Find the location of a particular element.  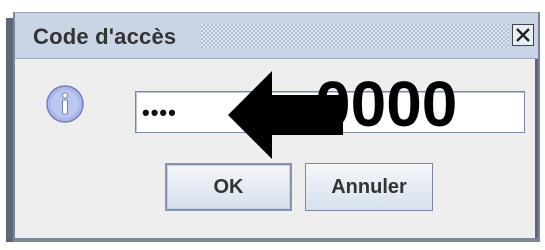

password-masked-value: •••• is located at coordinates (159, 112).